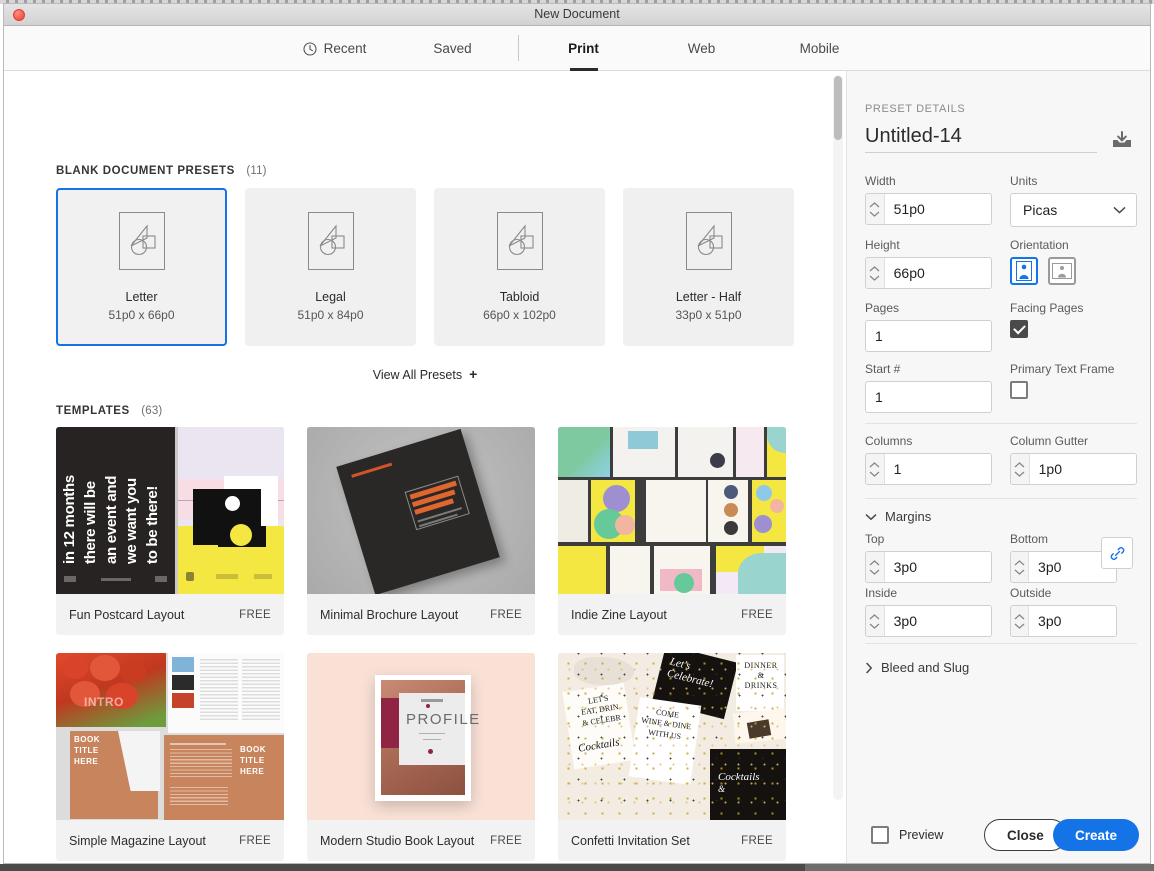 This screenshot has height=871, width=1154. I want to click on preset-card-legal: Legal 51p0 x 84p0, so click(330, 267).